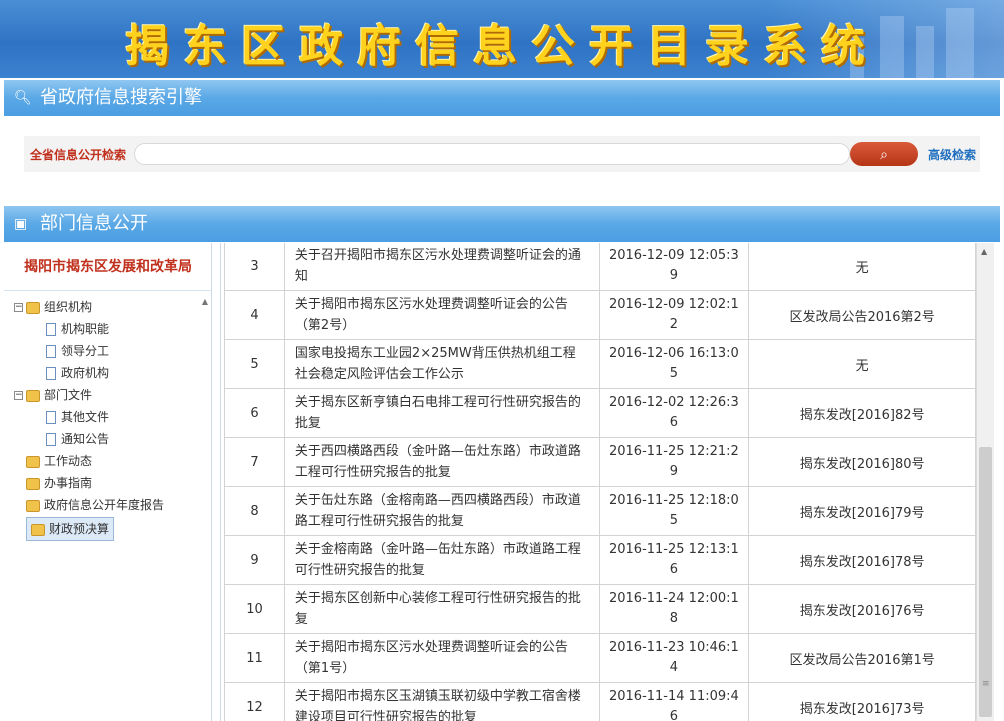 The height and width of the screenshot is (721, 1004). I want to click on row-date: 2016-12-02 12:26:36, so click(674, 413).